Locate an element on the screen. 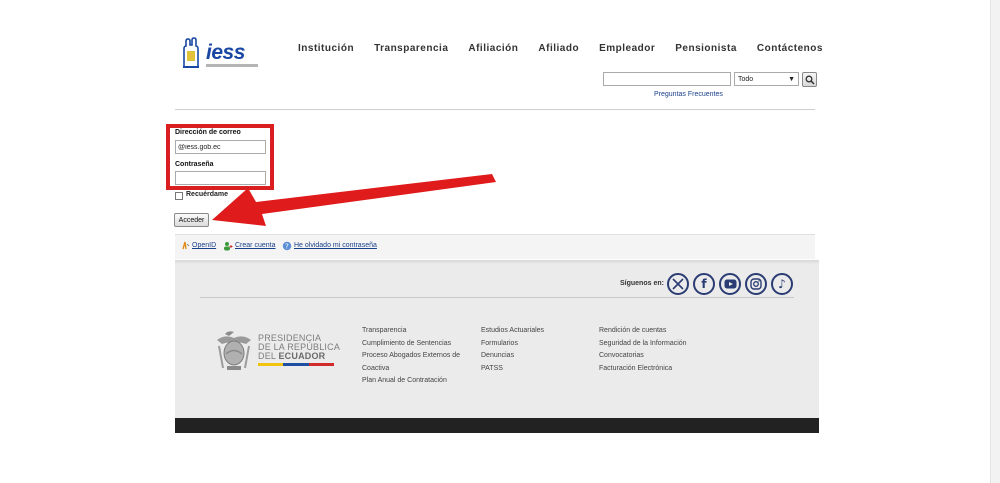 The width and height of the screenshot is (1000, 483). instagram-icon is located at coordinates (756, 284).